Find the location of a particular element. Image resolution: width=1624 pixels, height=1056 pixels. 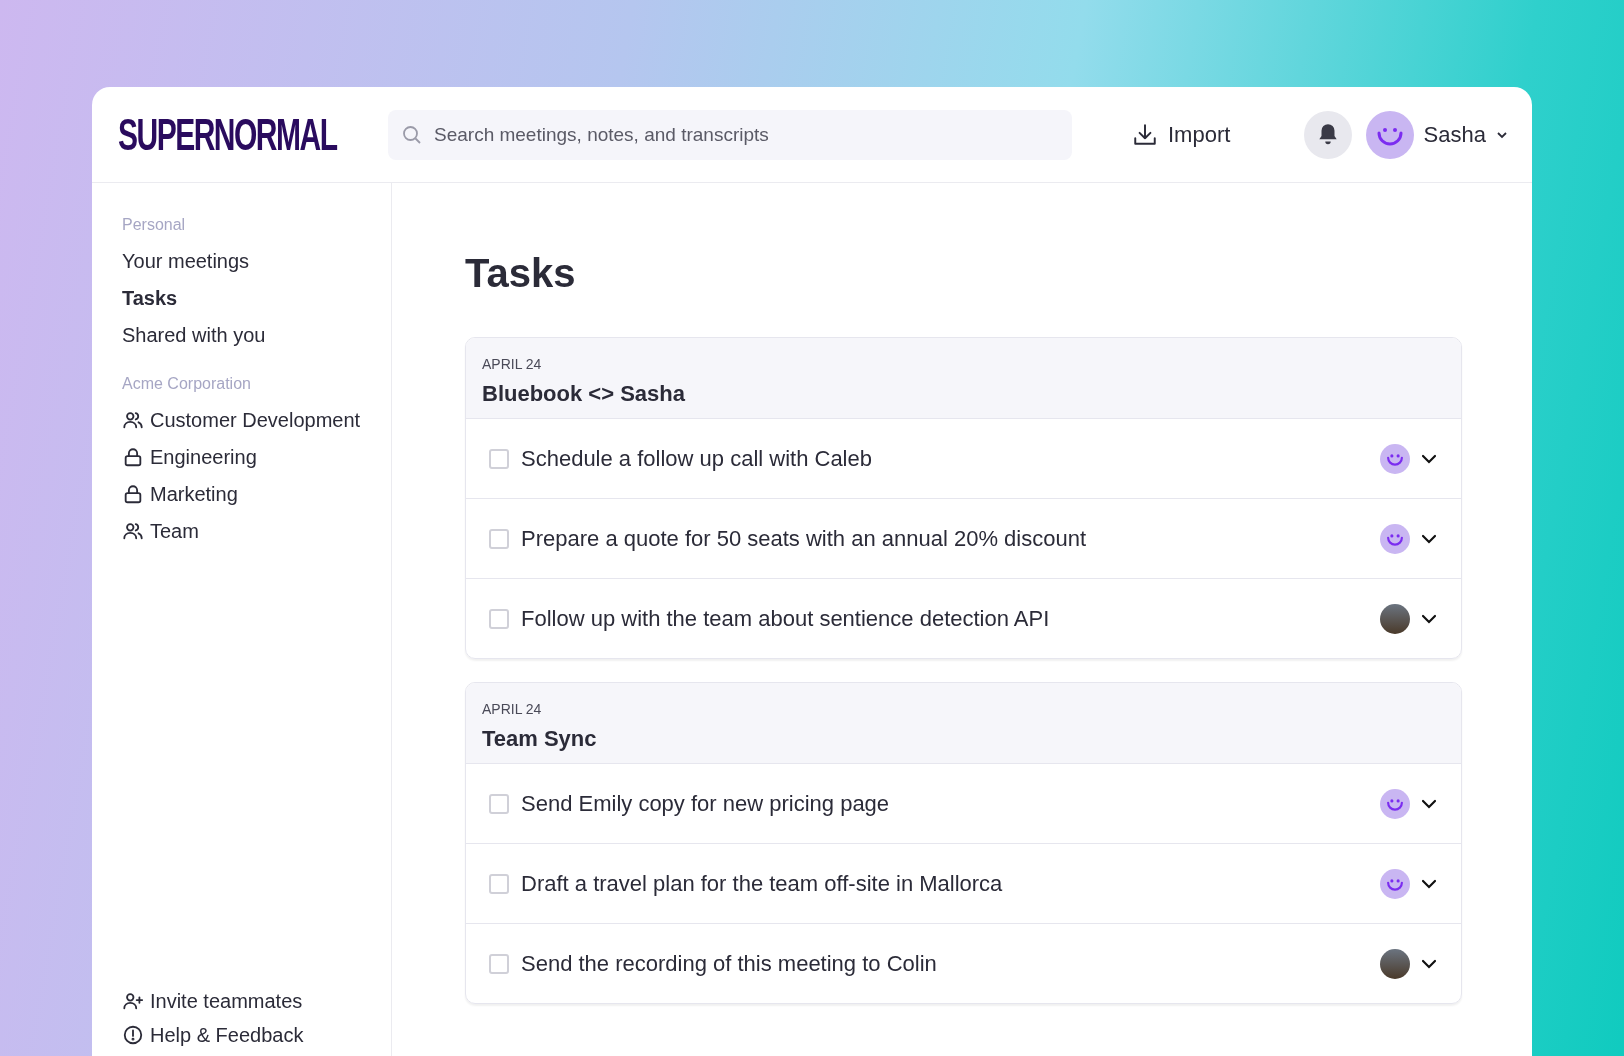

section-heading: Acme Corporation is located at coordinates (187, 384).